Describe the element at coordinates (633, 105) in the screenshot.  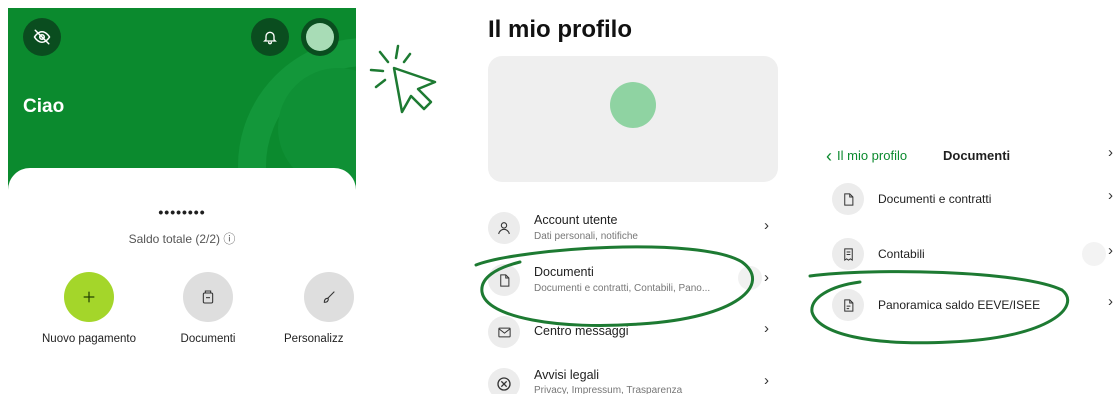
I see `profile-avatar` at that location.